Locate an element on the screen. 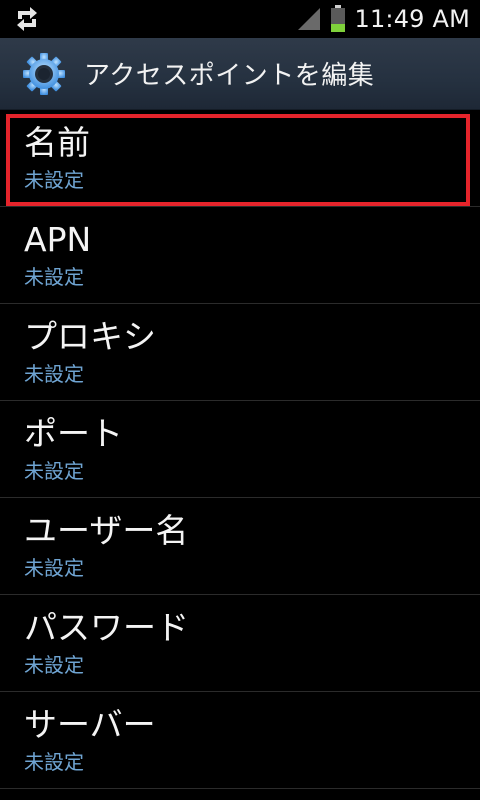 The image size is (480, 800). pref-item-server: サーバー 未設定 is located at coordinates (240, 740).